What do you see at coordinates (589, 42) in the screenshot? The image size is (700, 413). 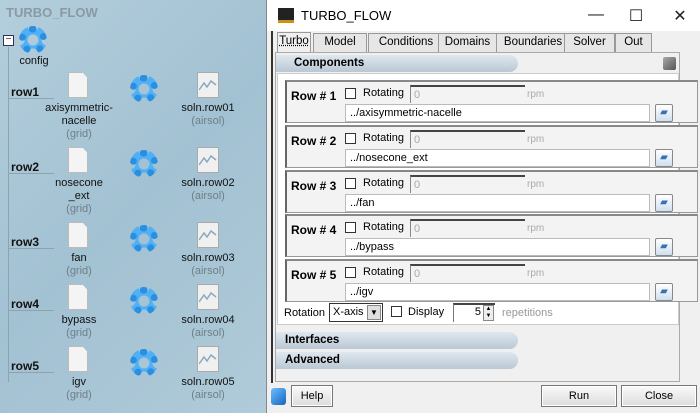 I see `tab-solver: Solver` at bounding box center [589, 42].